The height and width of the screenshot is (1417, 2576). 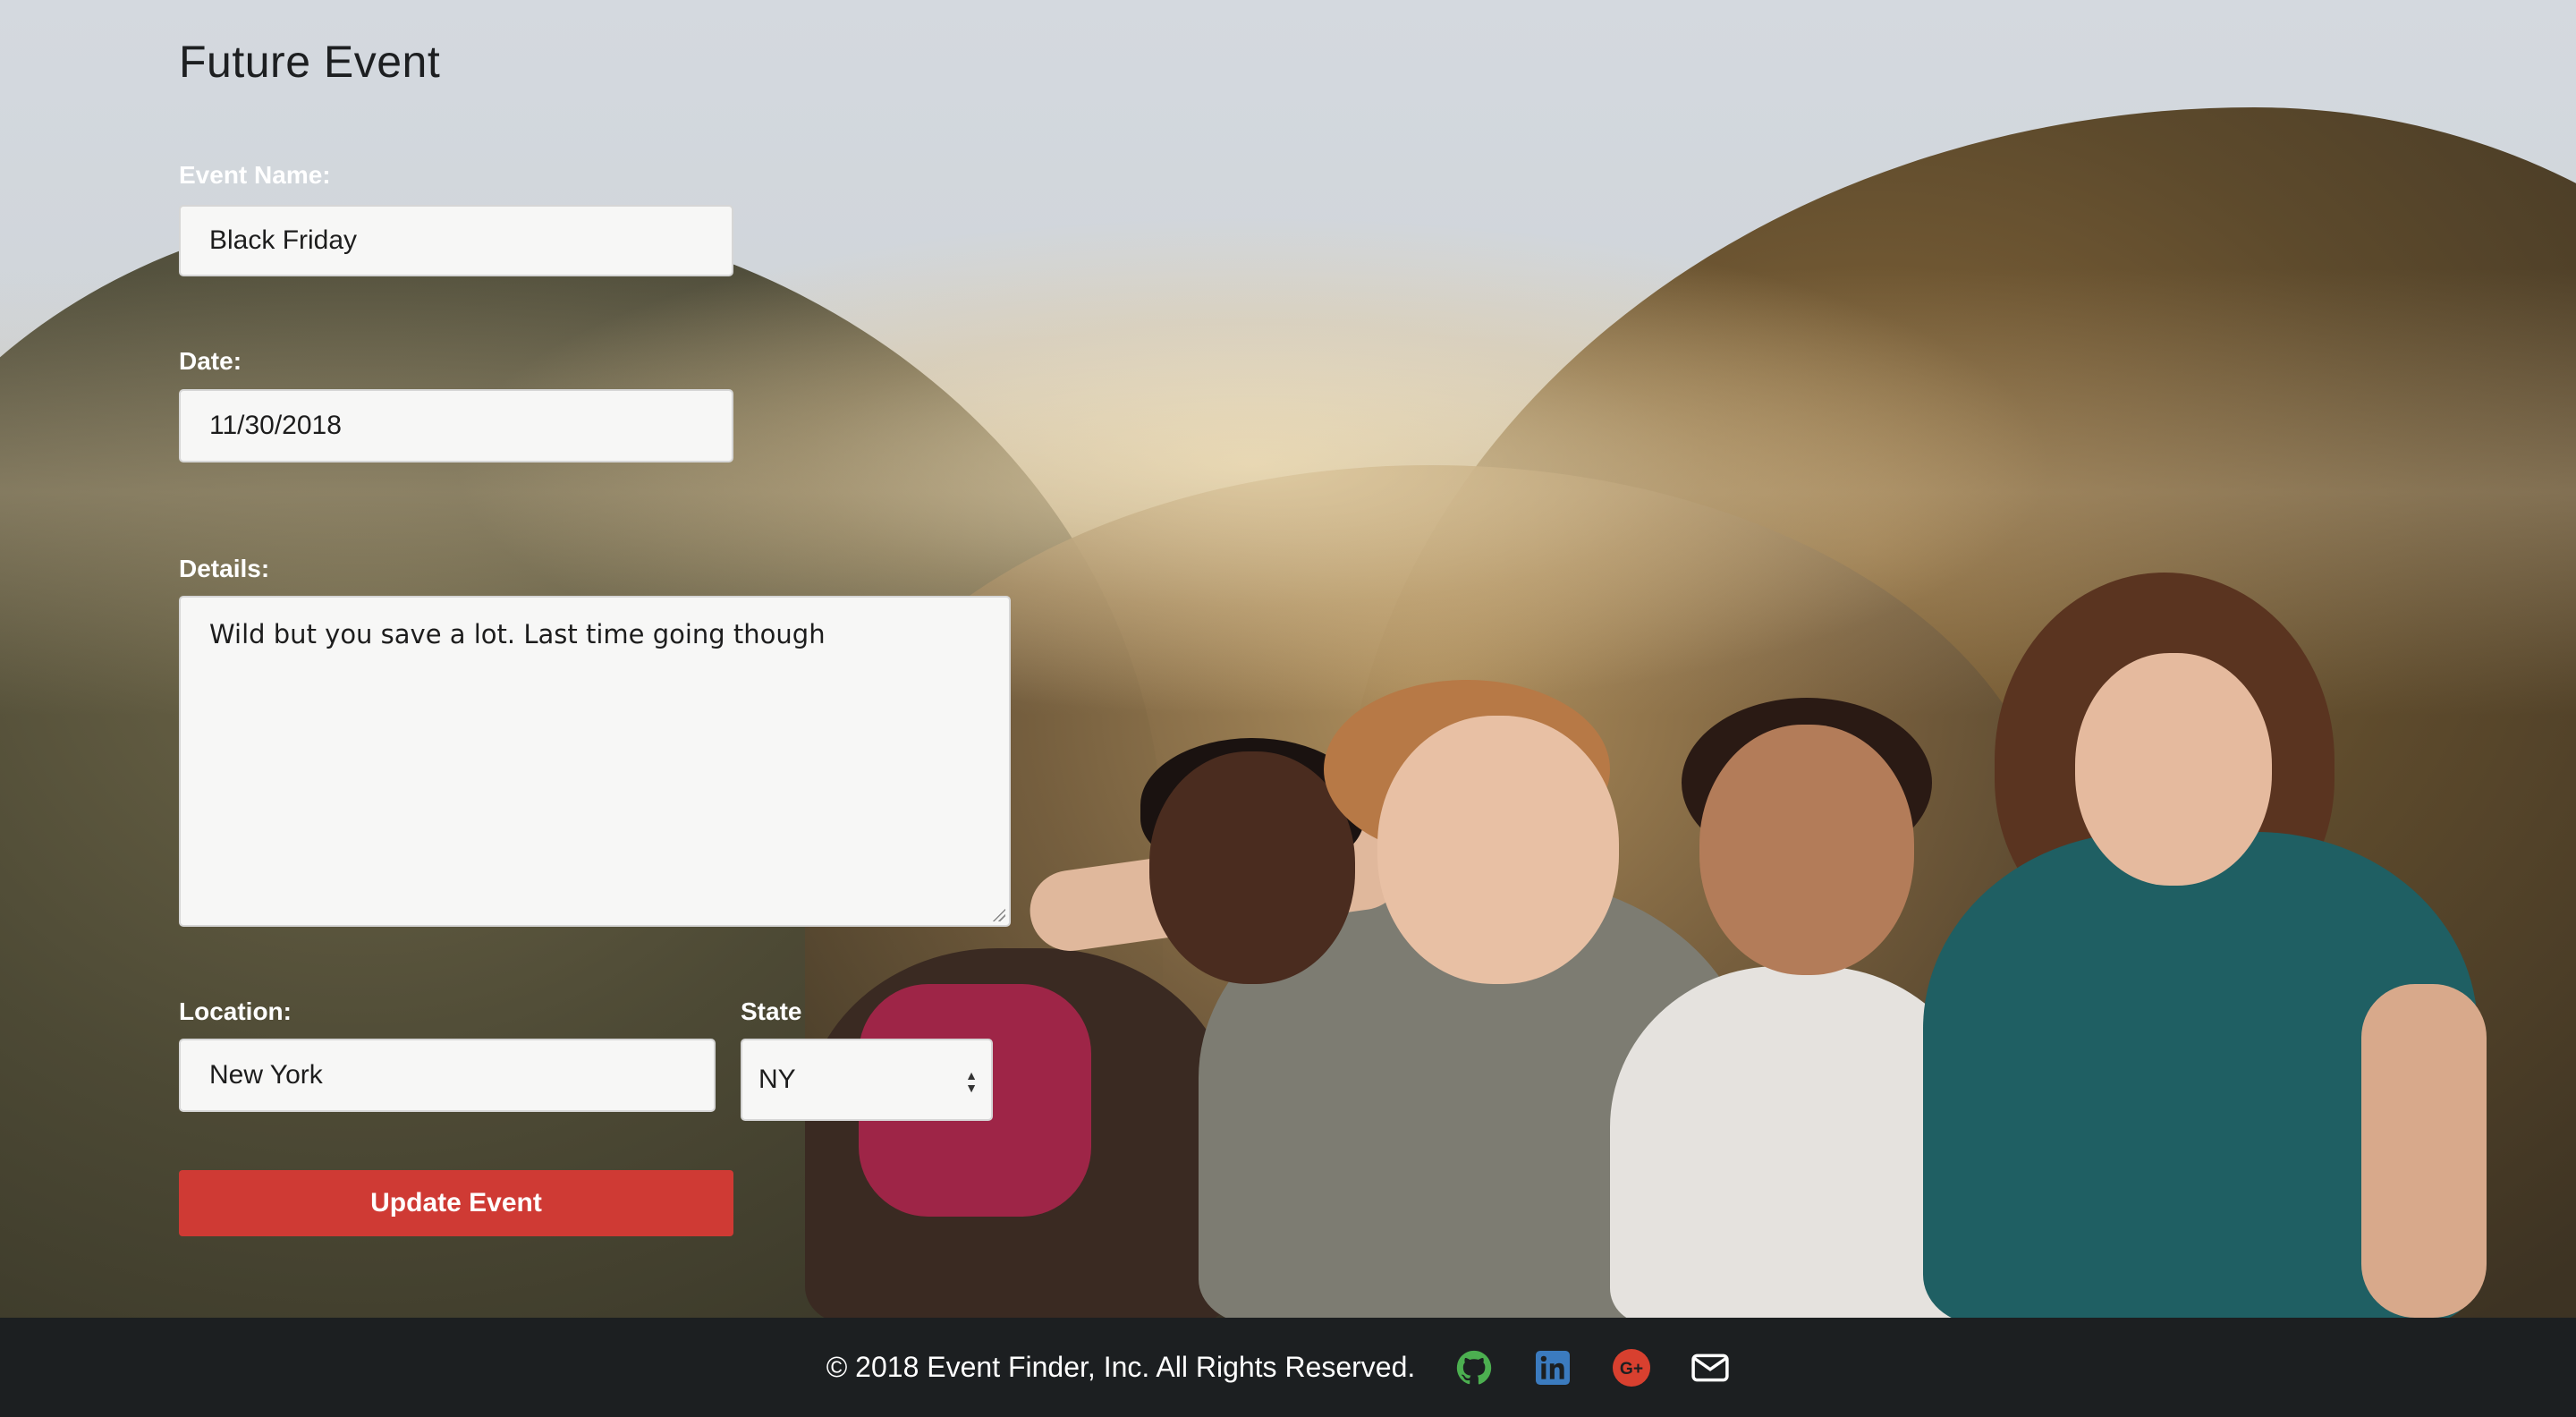 What do you see at coordinates (1806, 850) in the screenshot?
I see `person-3-head` at bounding box center [1806, 850].